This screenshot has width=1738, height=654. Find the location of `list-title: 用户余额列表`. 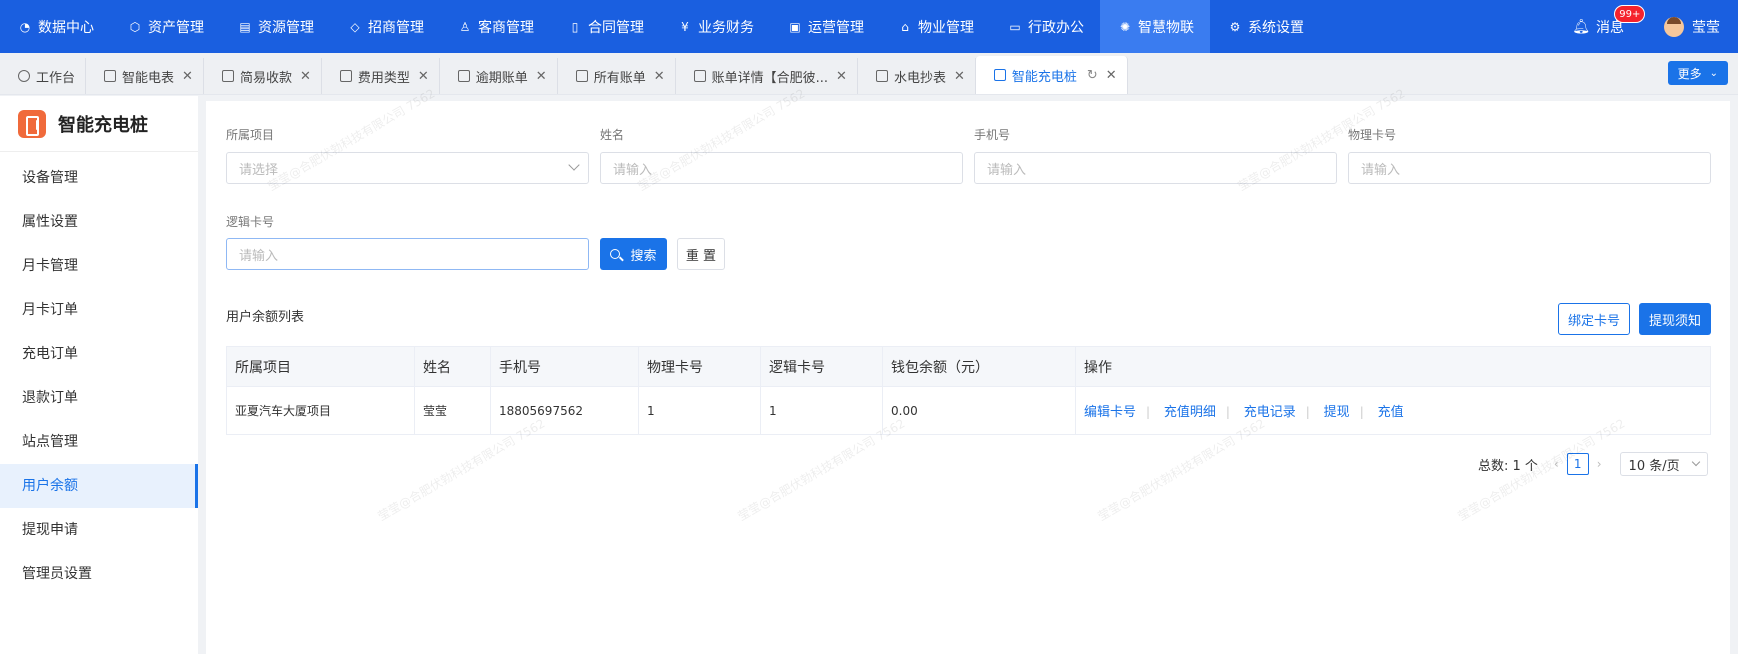

list-title: 用户余额列表 is located at coordinates (265, 317).